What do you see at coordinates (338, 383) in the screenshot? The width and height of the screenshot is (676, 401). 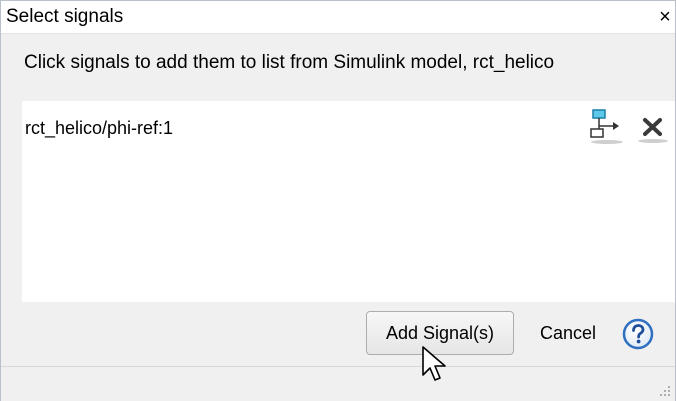 I see `status-bar` at bounding box center [338, 383].